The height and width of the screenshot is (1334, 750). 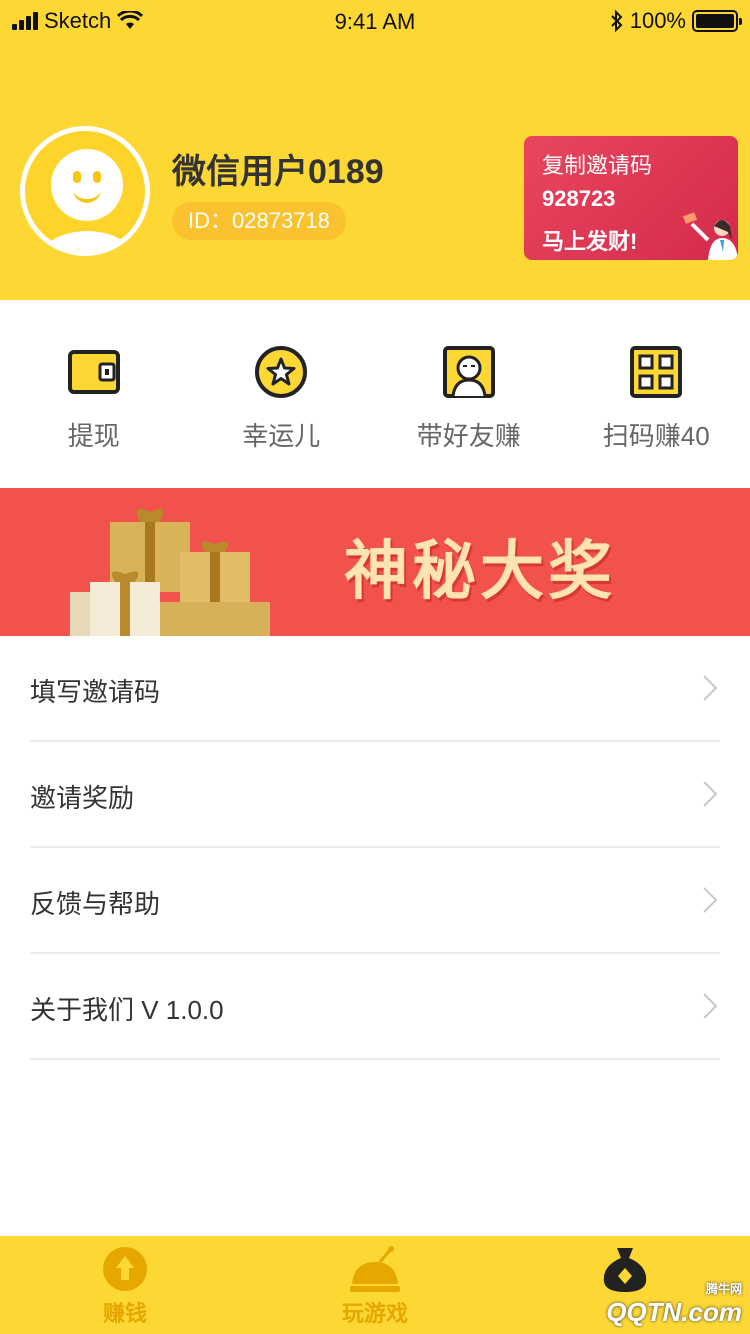 What do you see at coordinates (124, 1313) in the screenshot?
I see `tab-label: 赚钱` at bounding box center [124, 1313].